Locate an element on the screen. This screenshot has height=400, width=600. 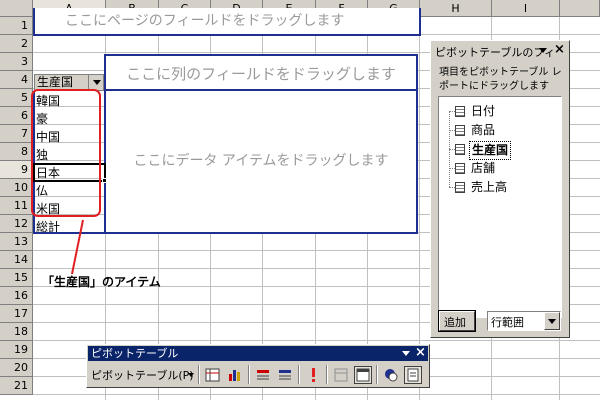
row-header: 3 is located at coordinates (16, 62).